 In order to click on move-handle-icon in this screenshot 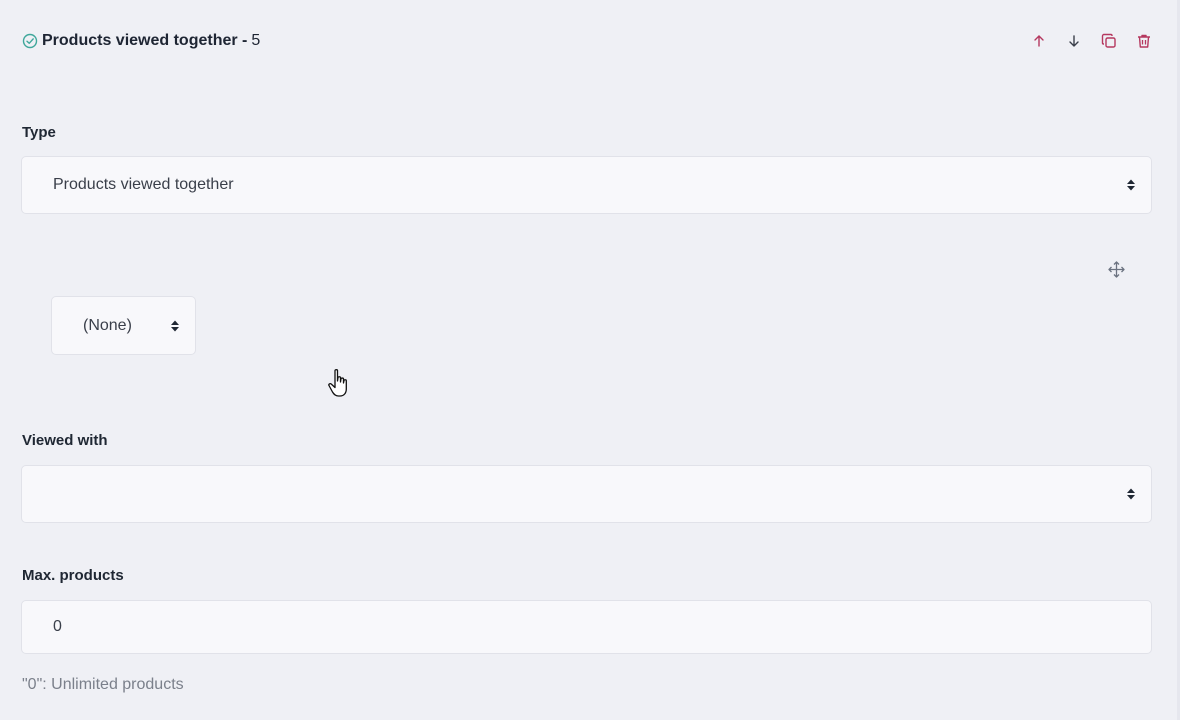, I will do `click(1116, 269)`.